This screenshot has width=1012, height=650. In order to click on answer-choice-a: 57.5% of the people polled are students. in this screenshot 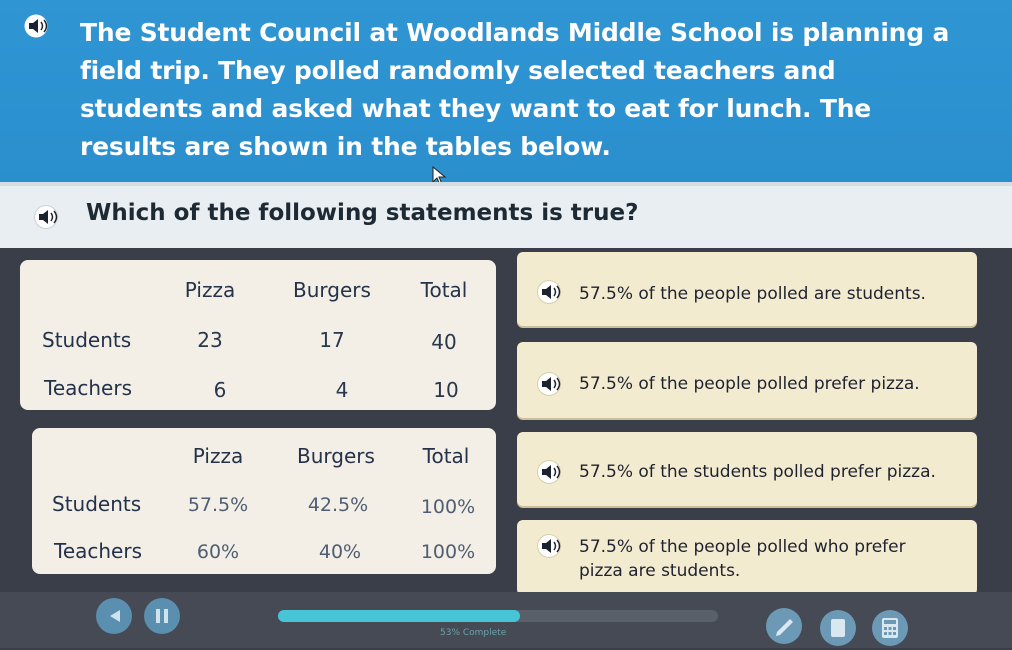, I will do `click(747, 289)`.